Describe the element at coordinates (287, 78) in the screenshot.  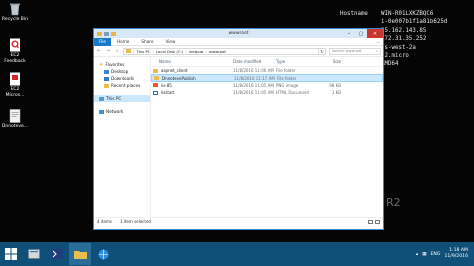
I see `file-type: File folder` at that location.